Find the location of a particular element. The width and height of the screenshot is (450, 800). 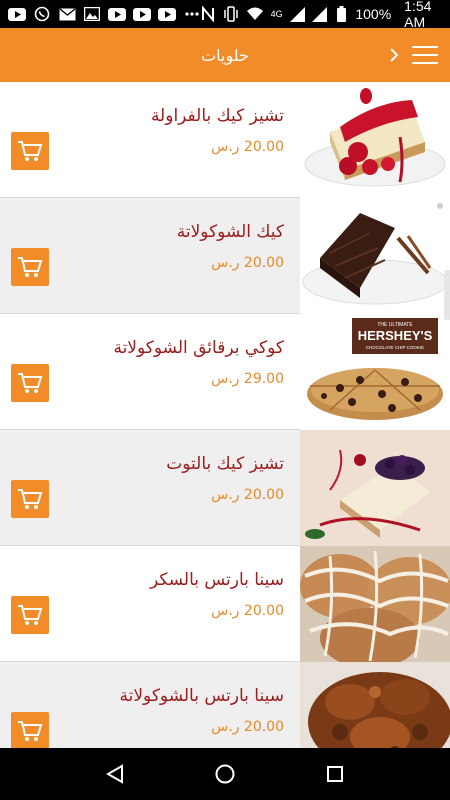

product-item: كيك الشوكولاتة 20.00 ر.س is located at coordinates (225, 256).